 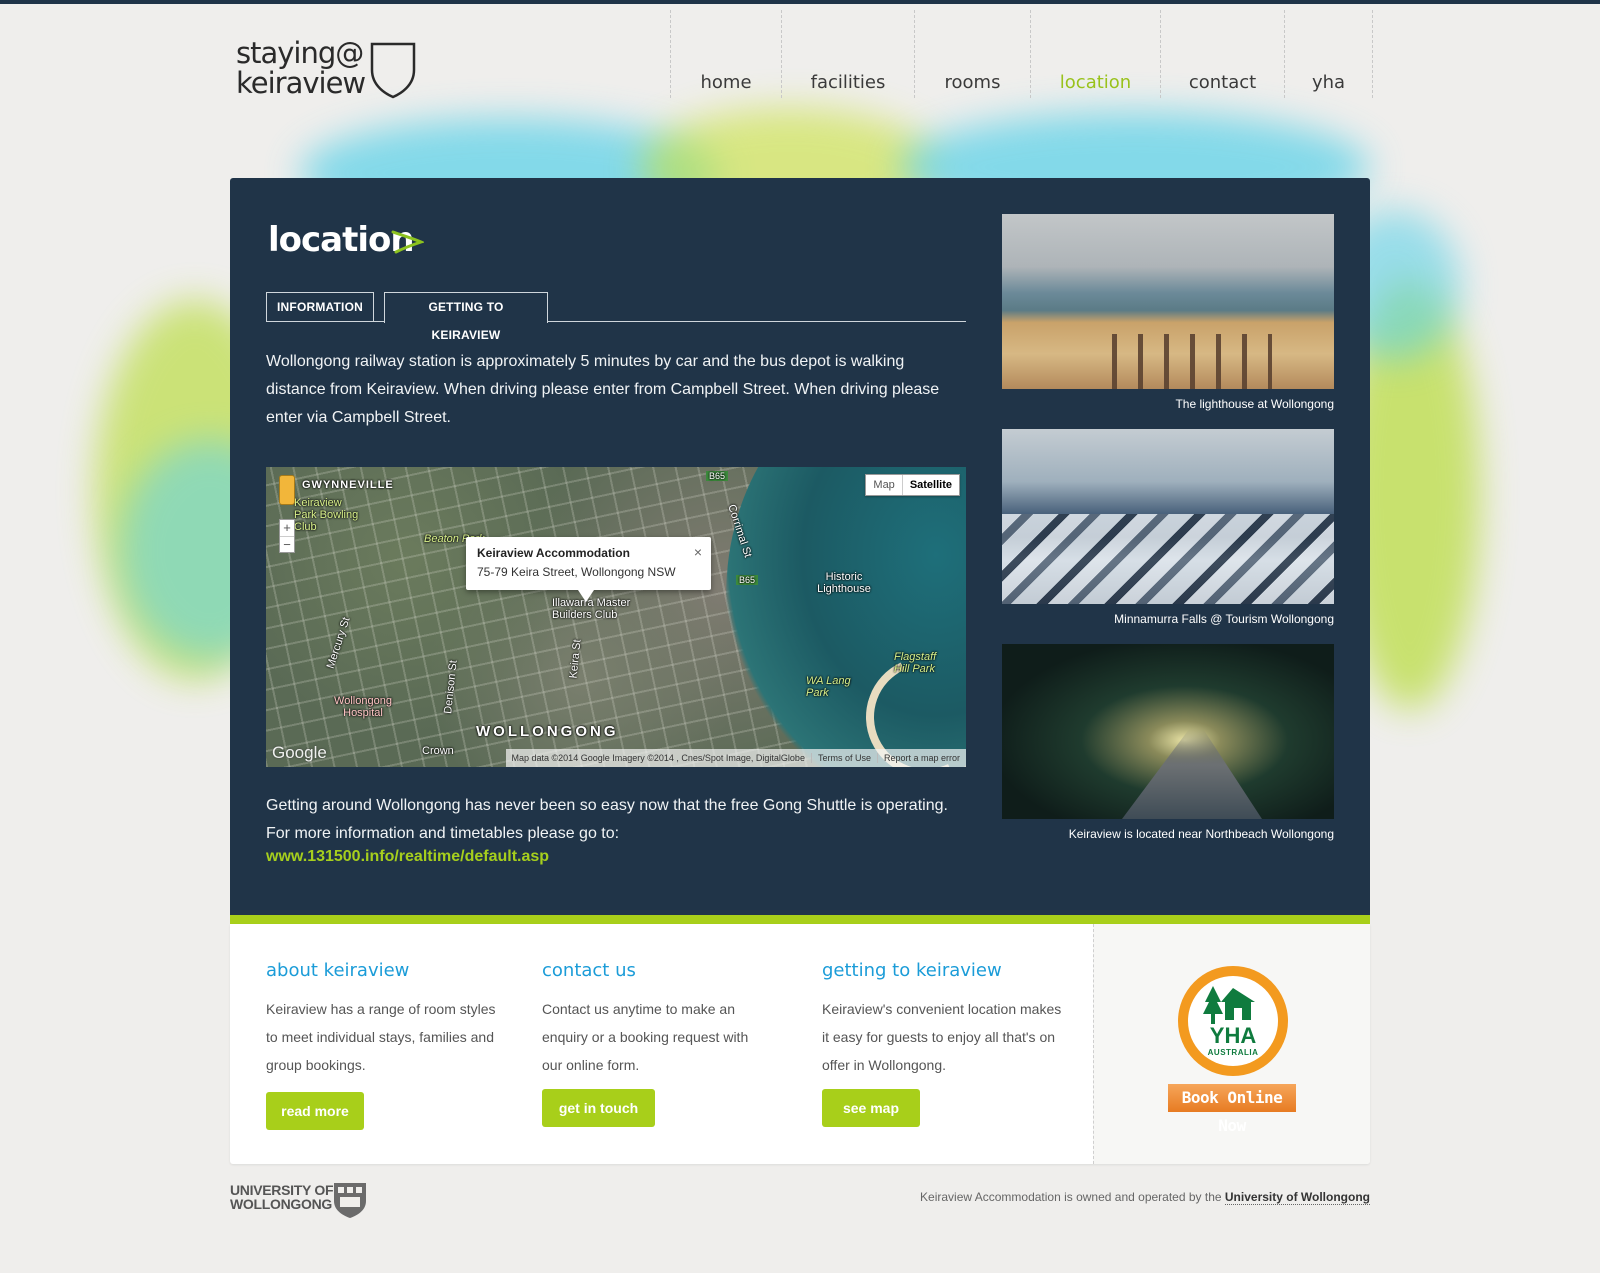 What do you see at coordinates (348, 485) in the screenshot?
I see `map-label: GWYNNEVILLE` at bounding box center [348, 485].